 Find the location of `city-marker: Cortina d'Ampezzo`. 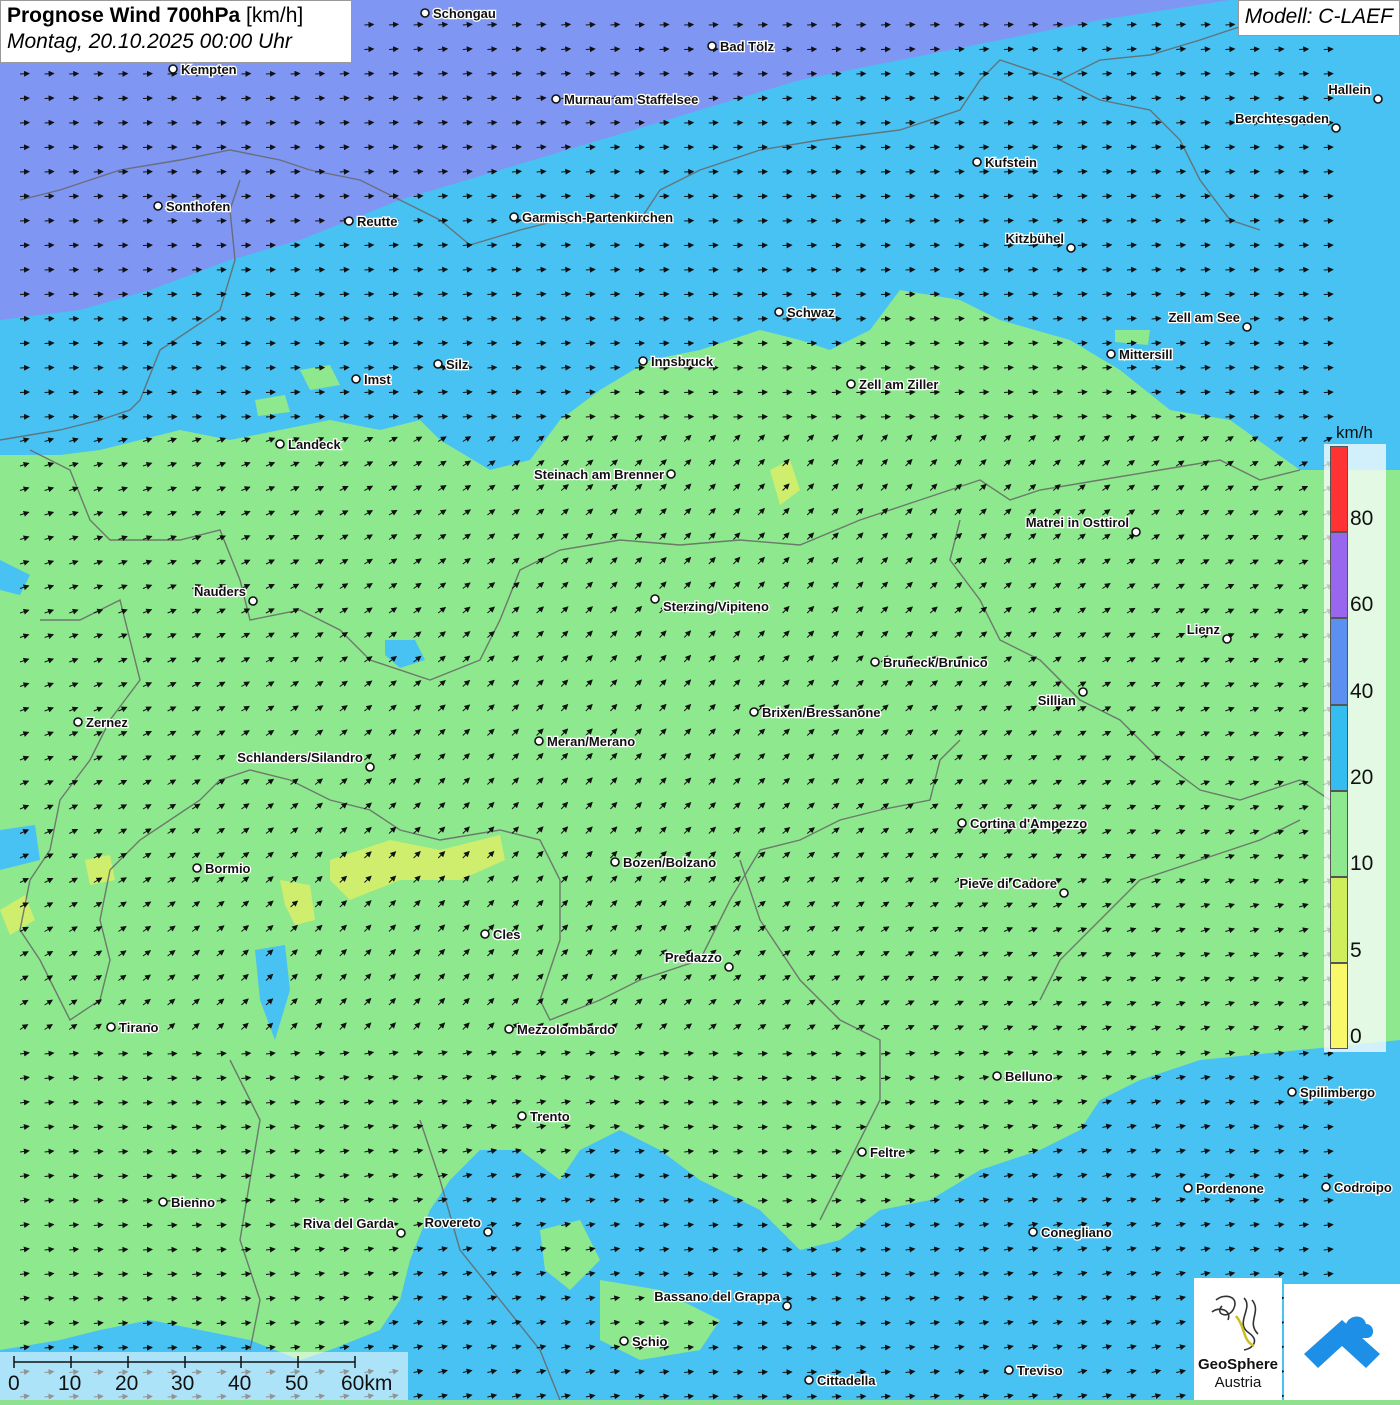

city-marker: Cortina d'Ampezzo is located at coordinates (1022, 823).